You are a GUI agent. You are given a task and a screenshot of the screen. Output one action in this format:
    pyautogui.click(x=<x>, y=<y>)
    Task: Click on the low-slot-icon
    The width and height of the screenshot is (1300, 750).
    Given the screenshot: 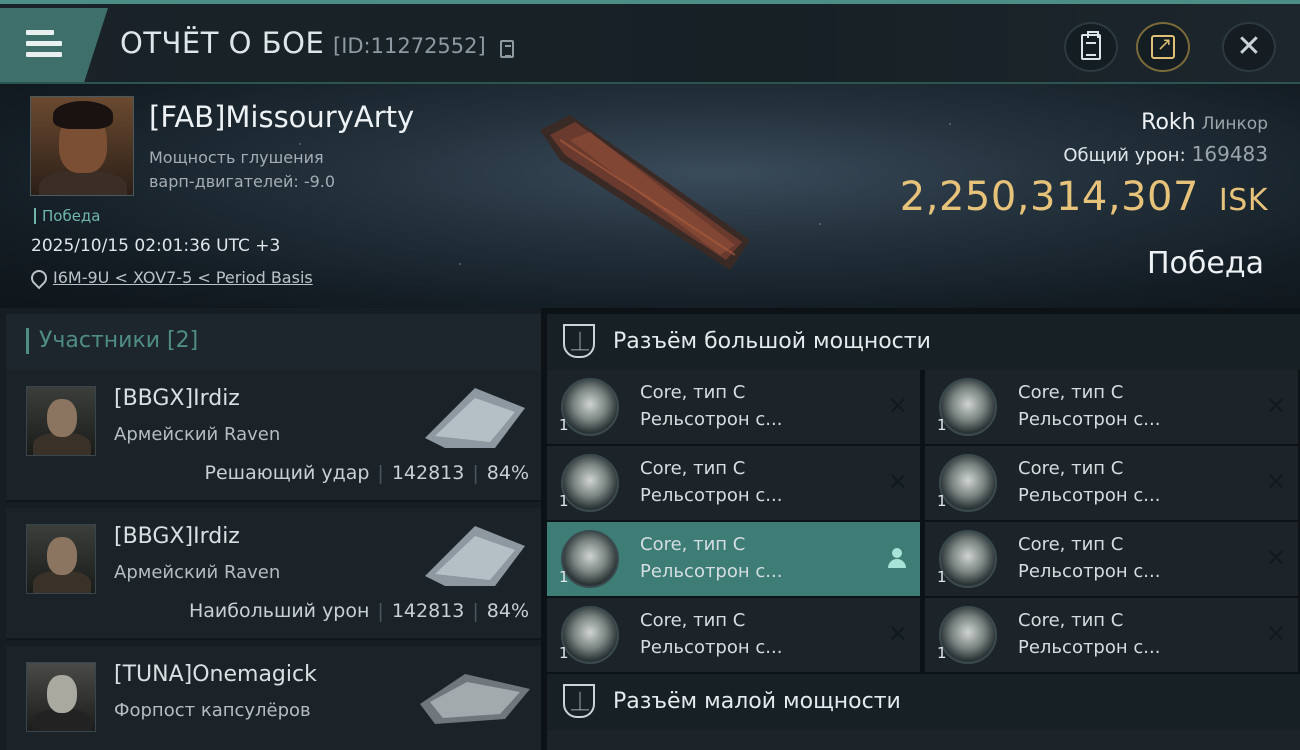 What is the action you would take?
    pyautogui.click(x=579, y=701)
    